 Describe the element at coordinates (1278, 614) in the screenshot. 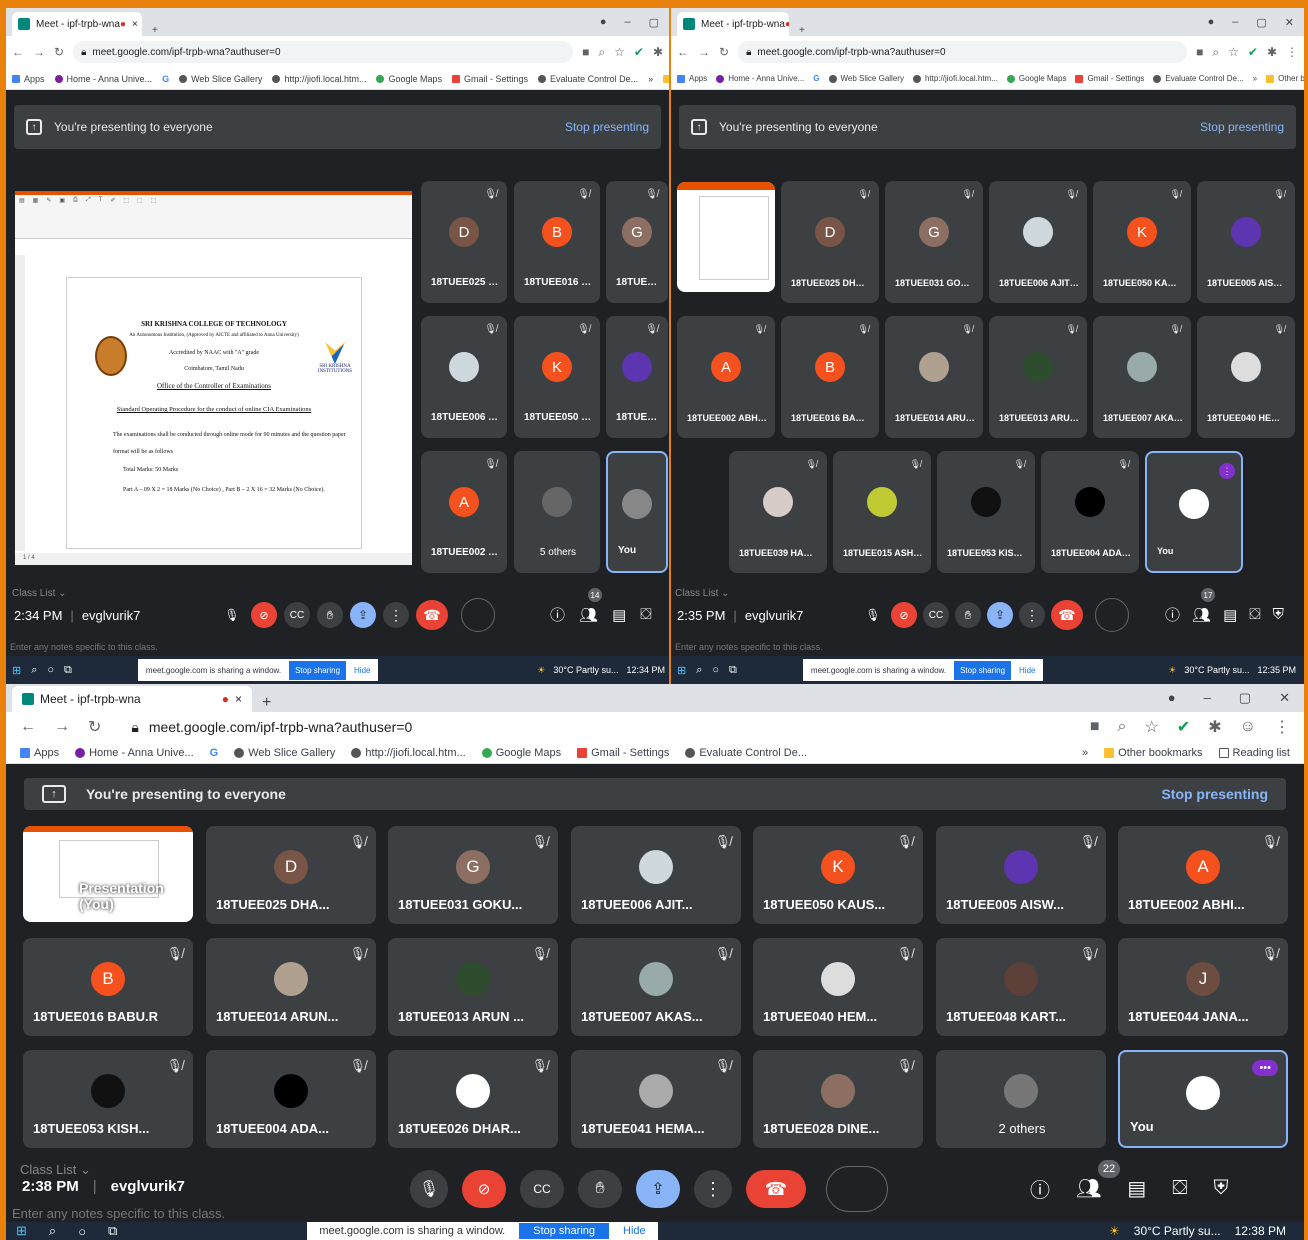

I see `host-controls-icon: ⛨` at that location.